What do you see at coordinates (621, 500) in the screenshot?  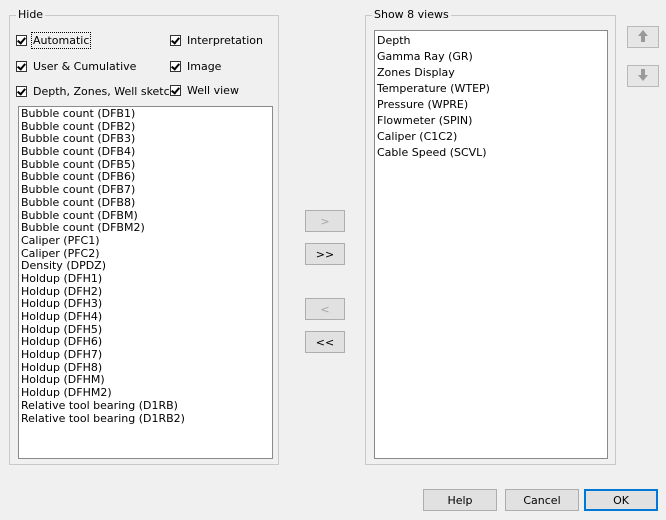 I see `ok-button: OK` at bounding box center [621, 500].